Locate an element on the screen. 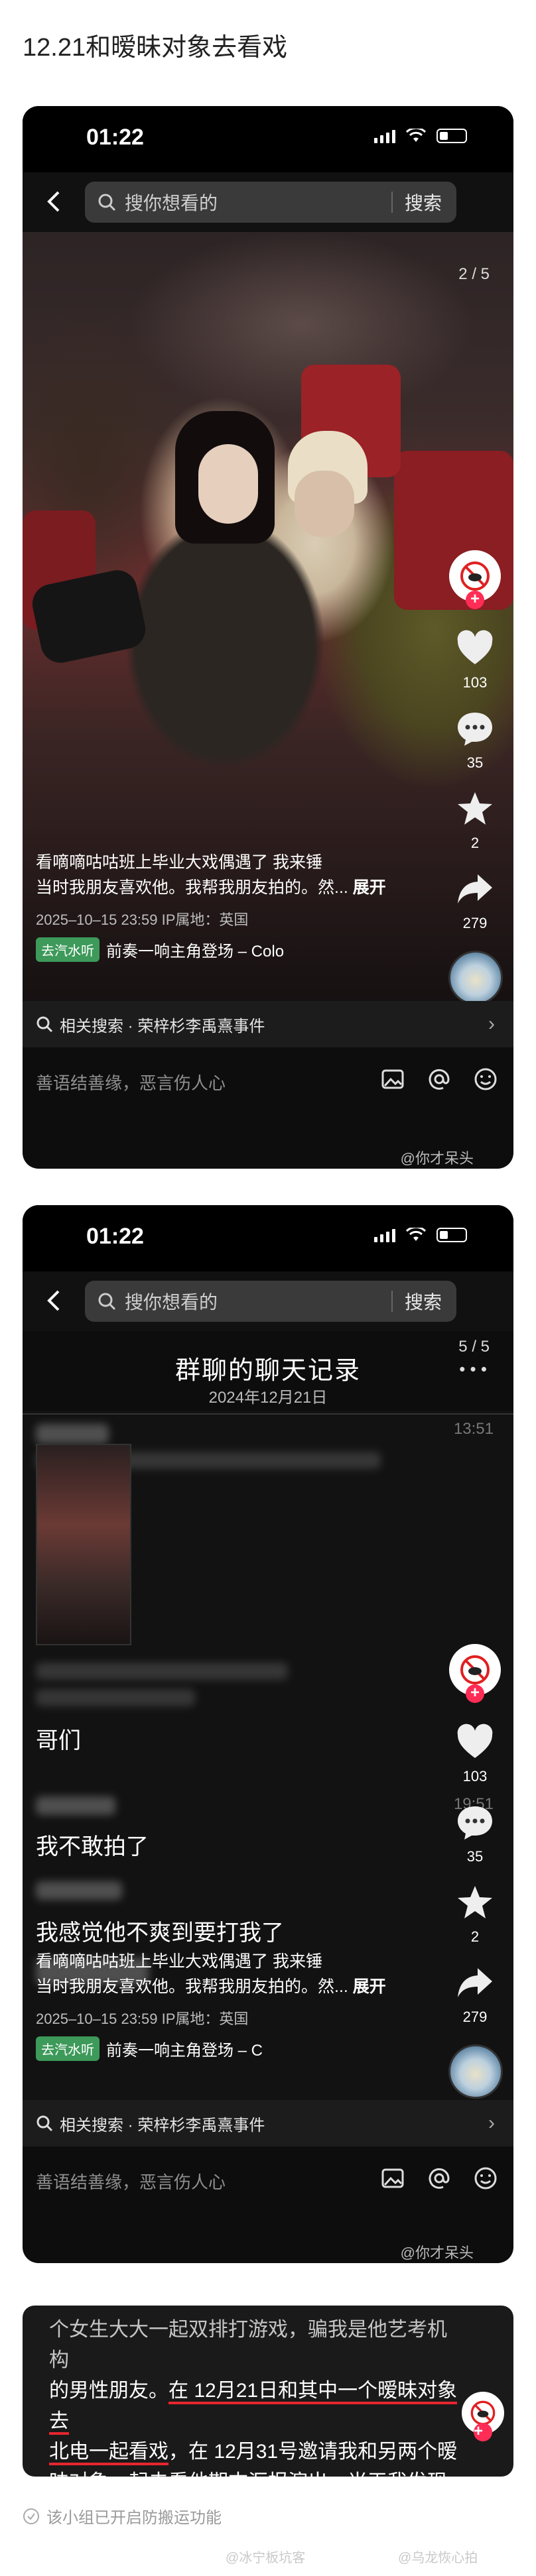 Image resolution: width=536 pixels, height=2576 pixels. chevron-right-icon: › is located at coordinates (491, 1024).